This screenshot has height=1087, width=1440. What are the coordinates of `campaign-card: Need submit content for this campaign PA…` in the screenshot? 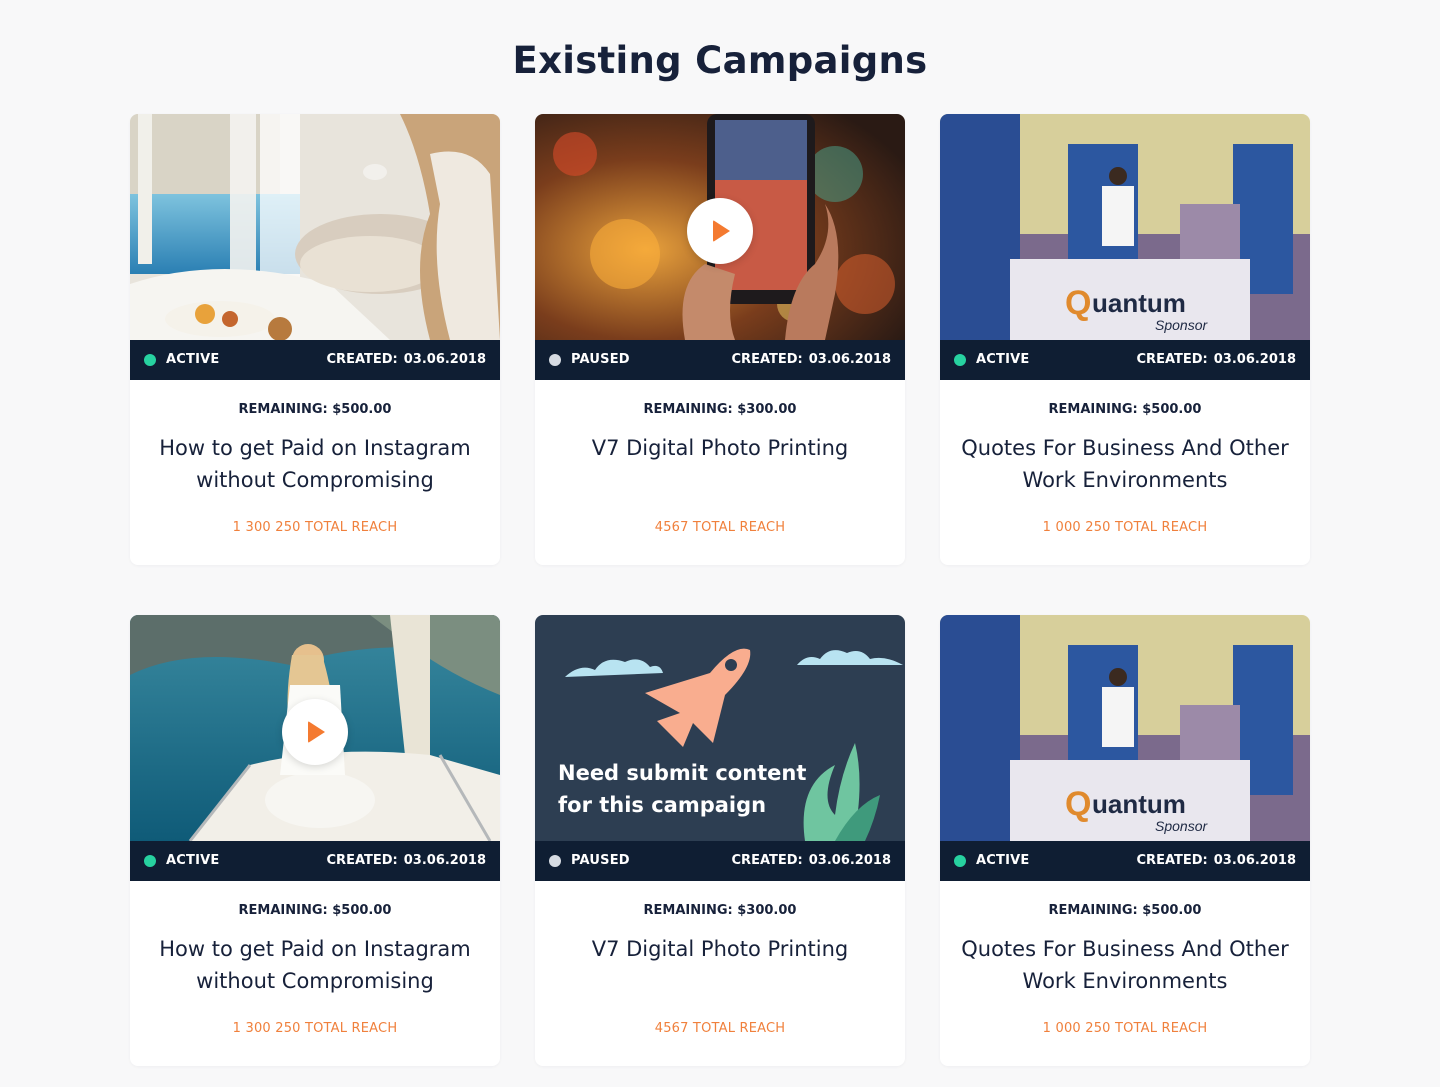 It's located at (720, 840).